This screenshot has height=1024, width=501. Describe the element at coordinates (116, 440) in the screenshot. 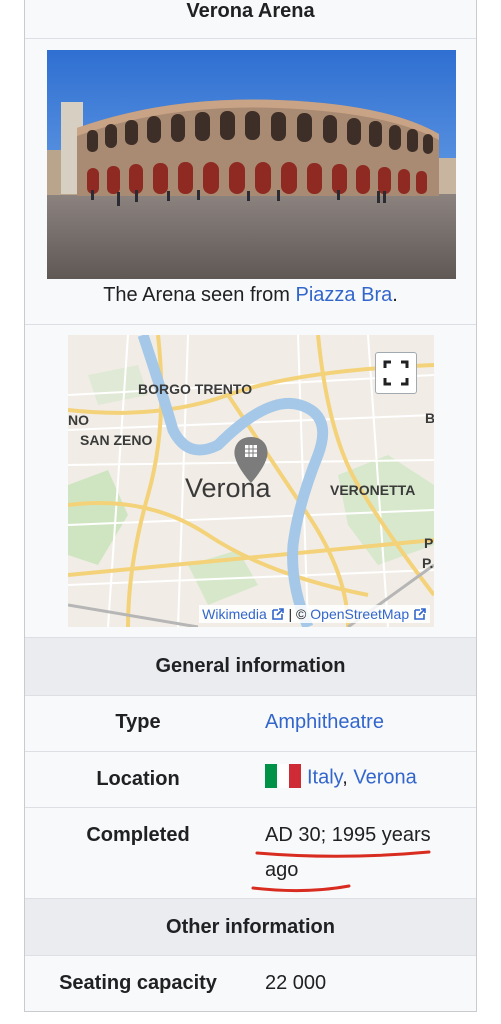

I see `map-label-san-zeno: SAN ZENO` at that location.